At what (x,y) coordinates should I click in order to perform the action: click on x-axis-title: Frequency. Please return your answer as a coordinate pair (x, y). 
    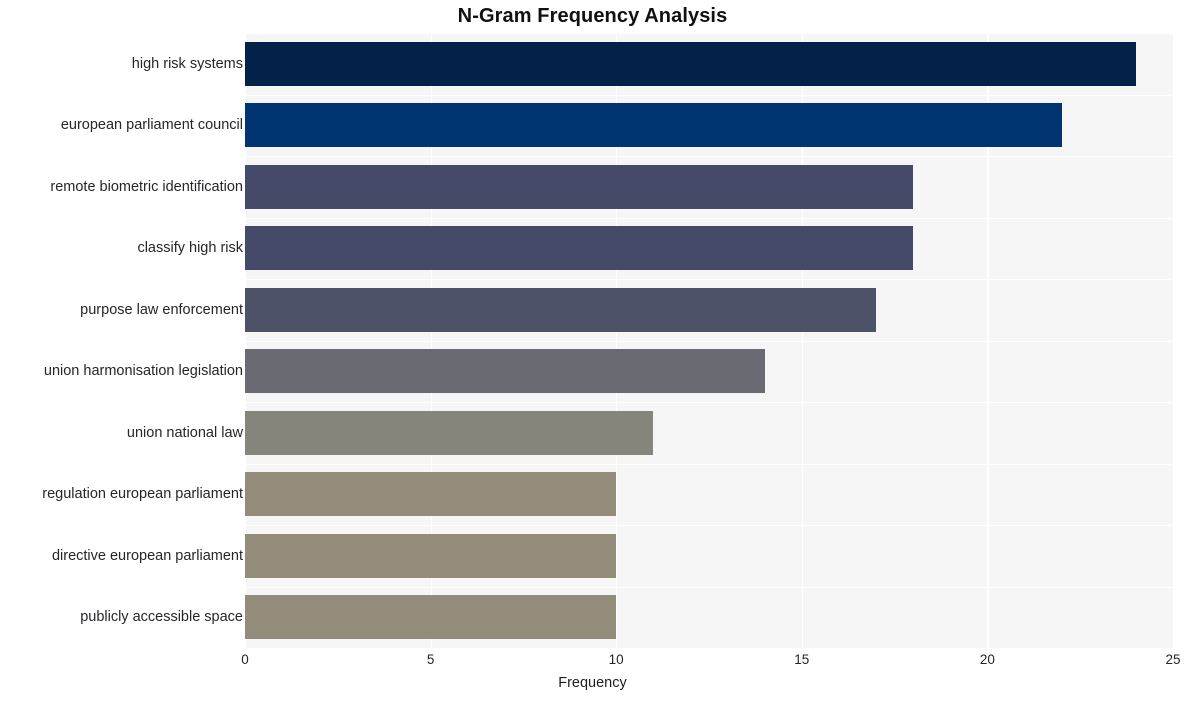
    Looking at the image, I should click on (592, 683).